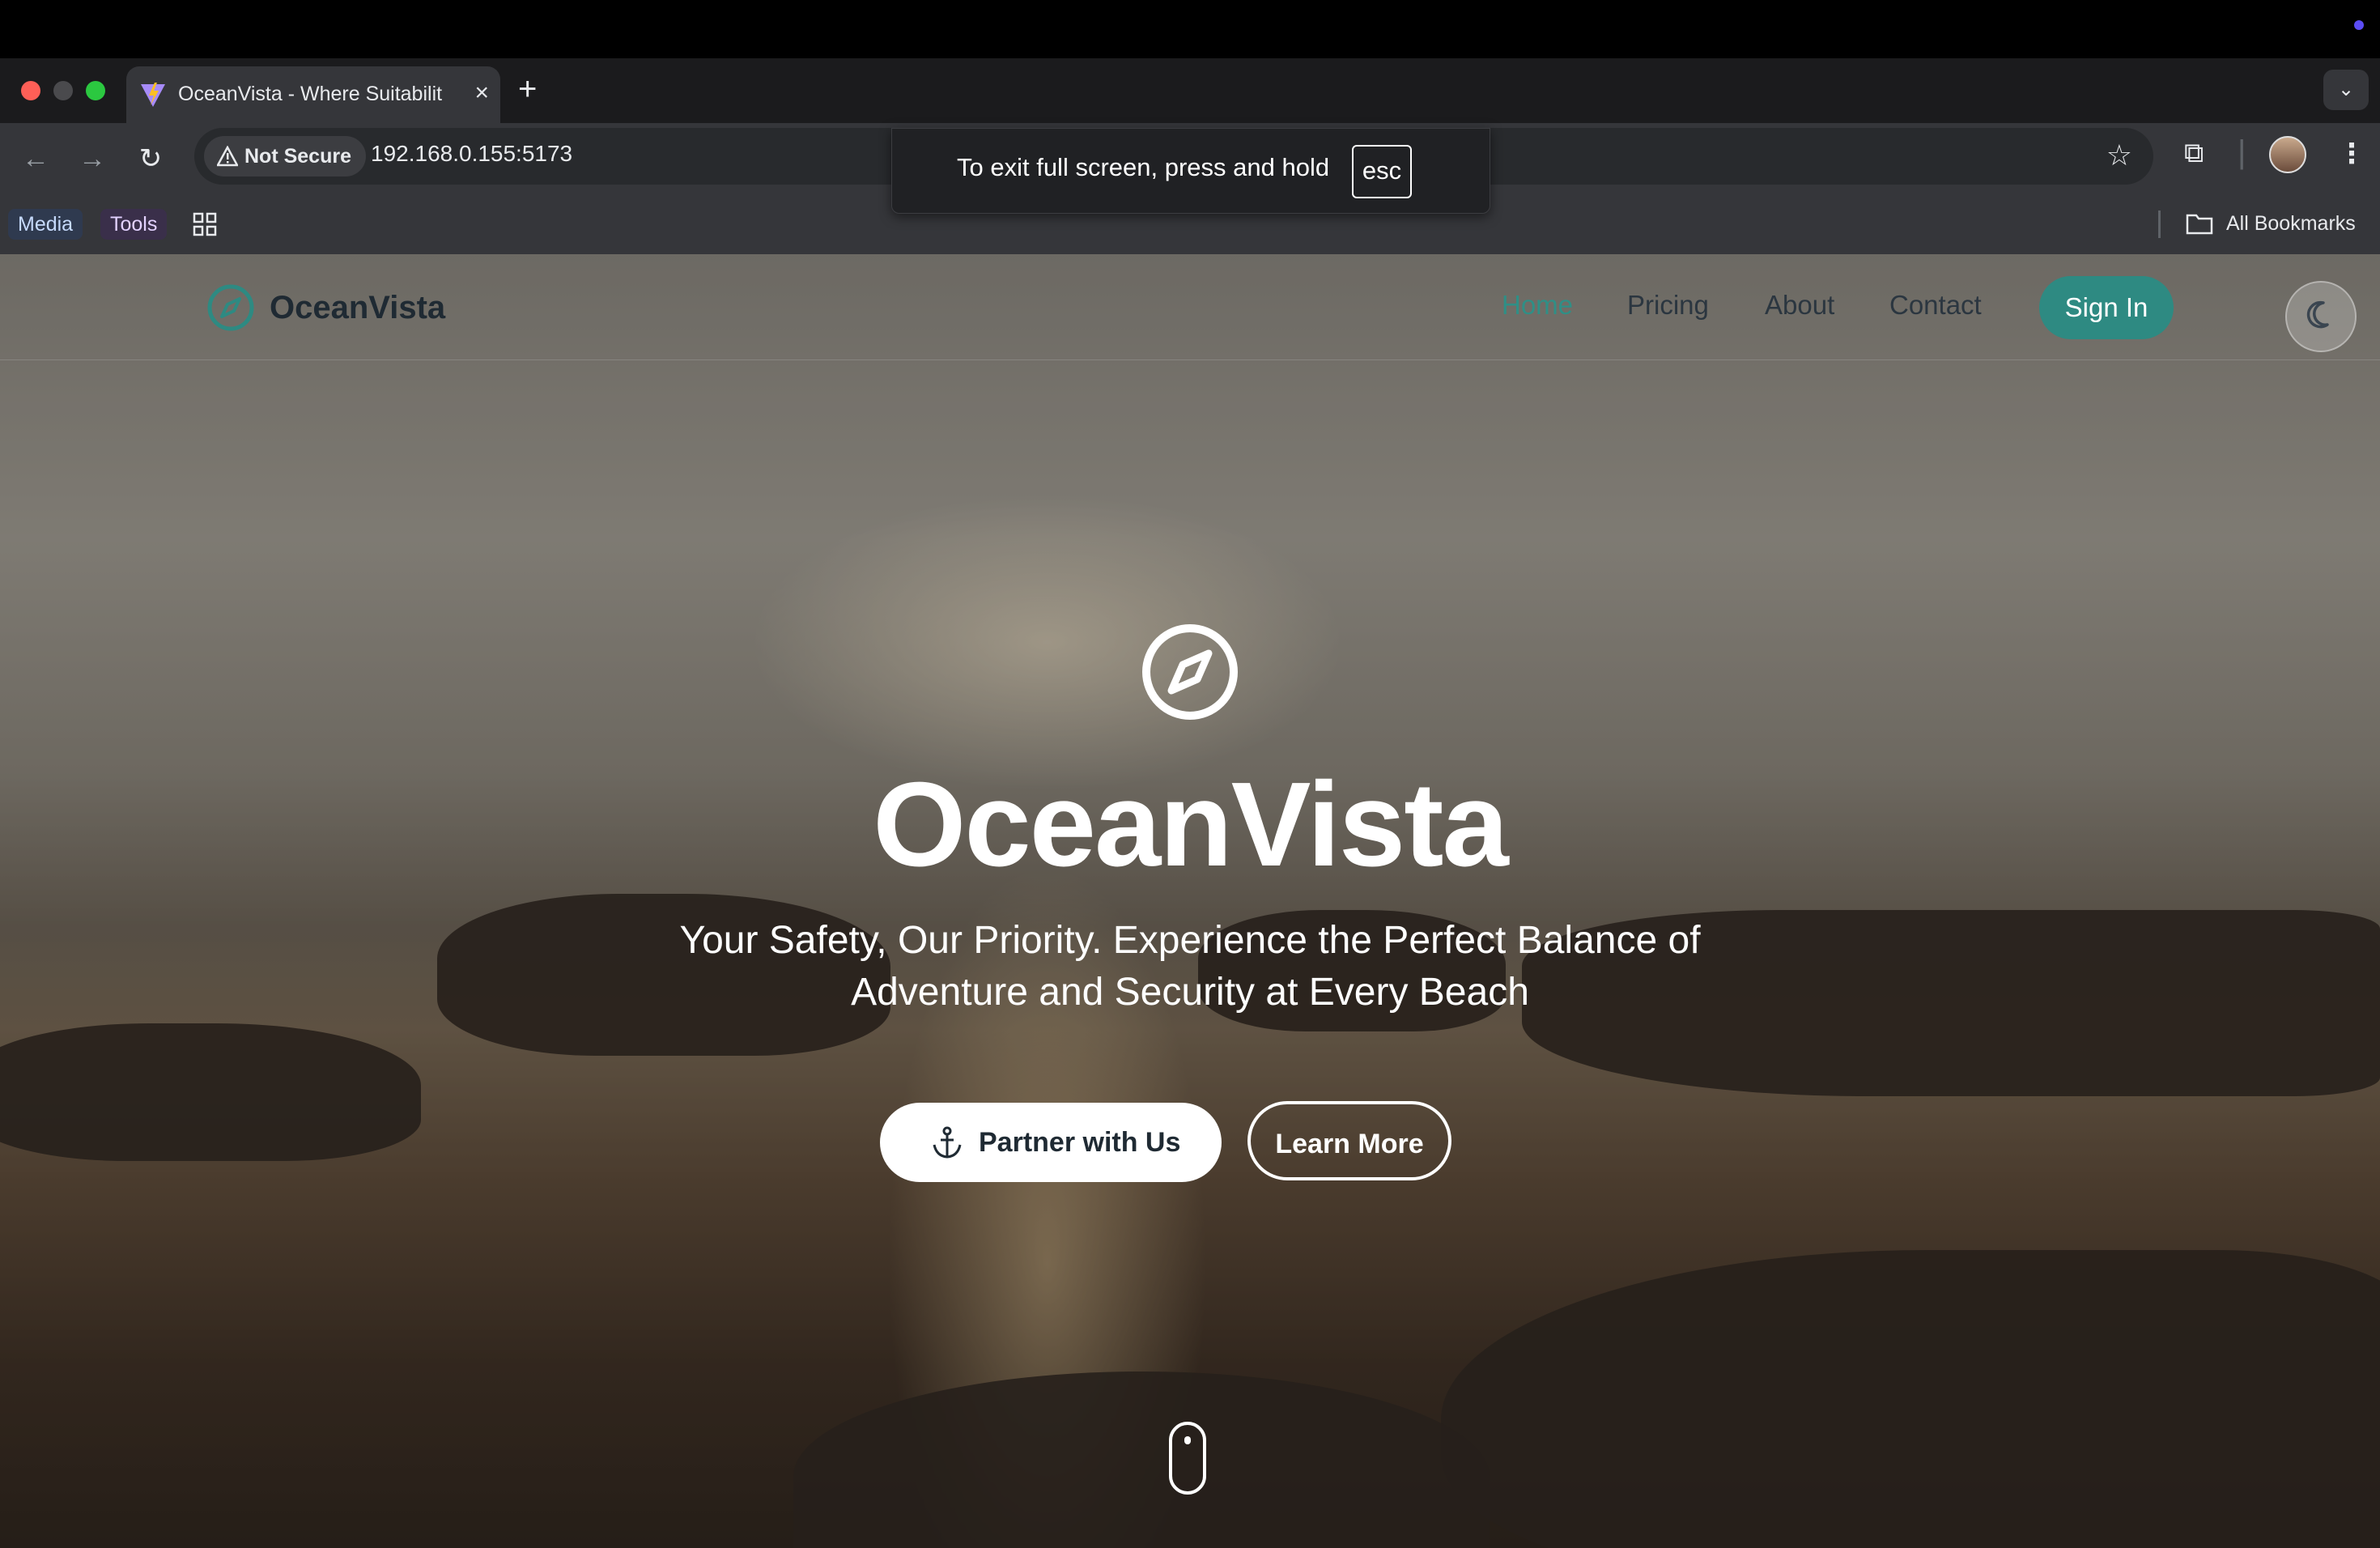 The width and height of the screenshot is (2380, 1548). I want to click on anchor-icon, so click(947, 1142).